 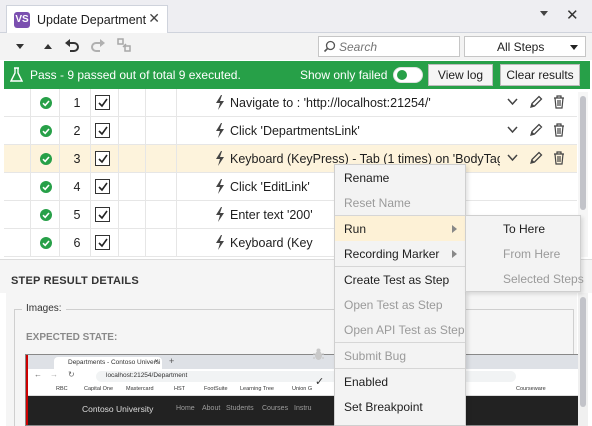 I want to click on step-number: 6, so click(x=77, y=243).